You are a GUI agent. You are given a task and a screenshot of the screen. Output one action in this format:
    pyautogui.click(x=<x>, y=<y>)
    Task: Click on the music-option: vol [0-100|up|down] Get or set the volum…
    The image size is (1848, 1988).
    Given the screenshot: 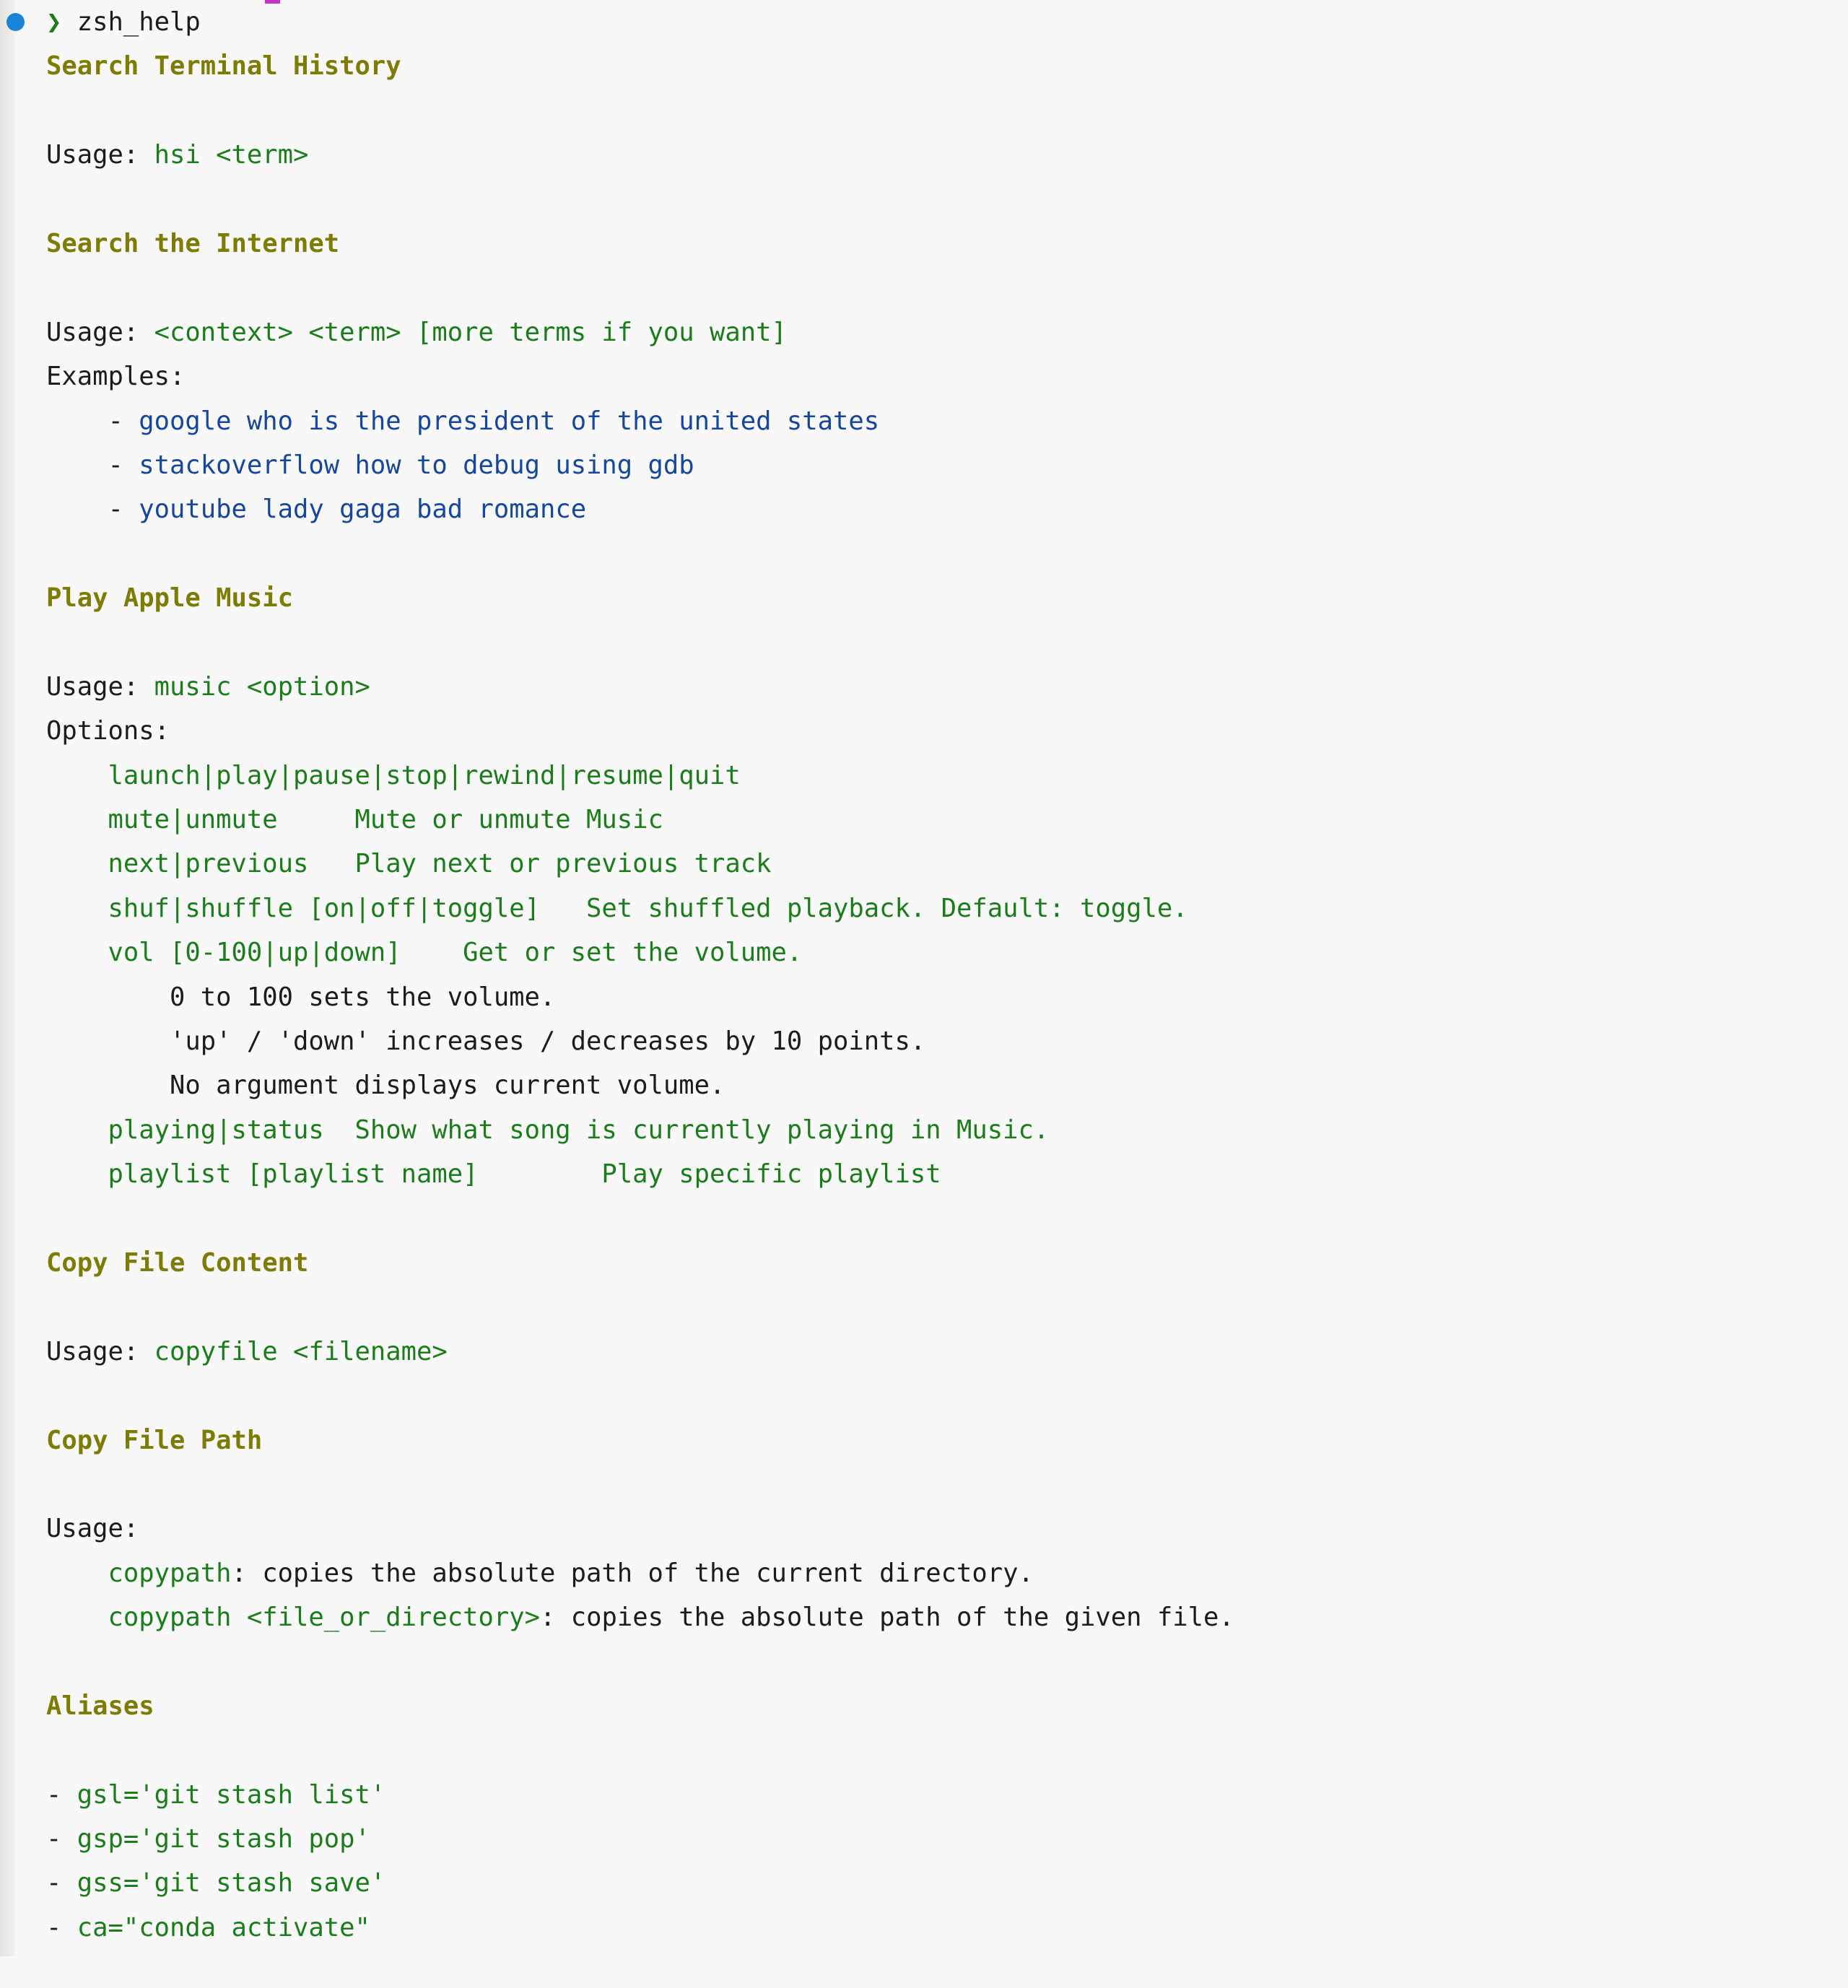 What is the action you would take?
    pyautogui.click(x=924, y=953)
    